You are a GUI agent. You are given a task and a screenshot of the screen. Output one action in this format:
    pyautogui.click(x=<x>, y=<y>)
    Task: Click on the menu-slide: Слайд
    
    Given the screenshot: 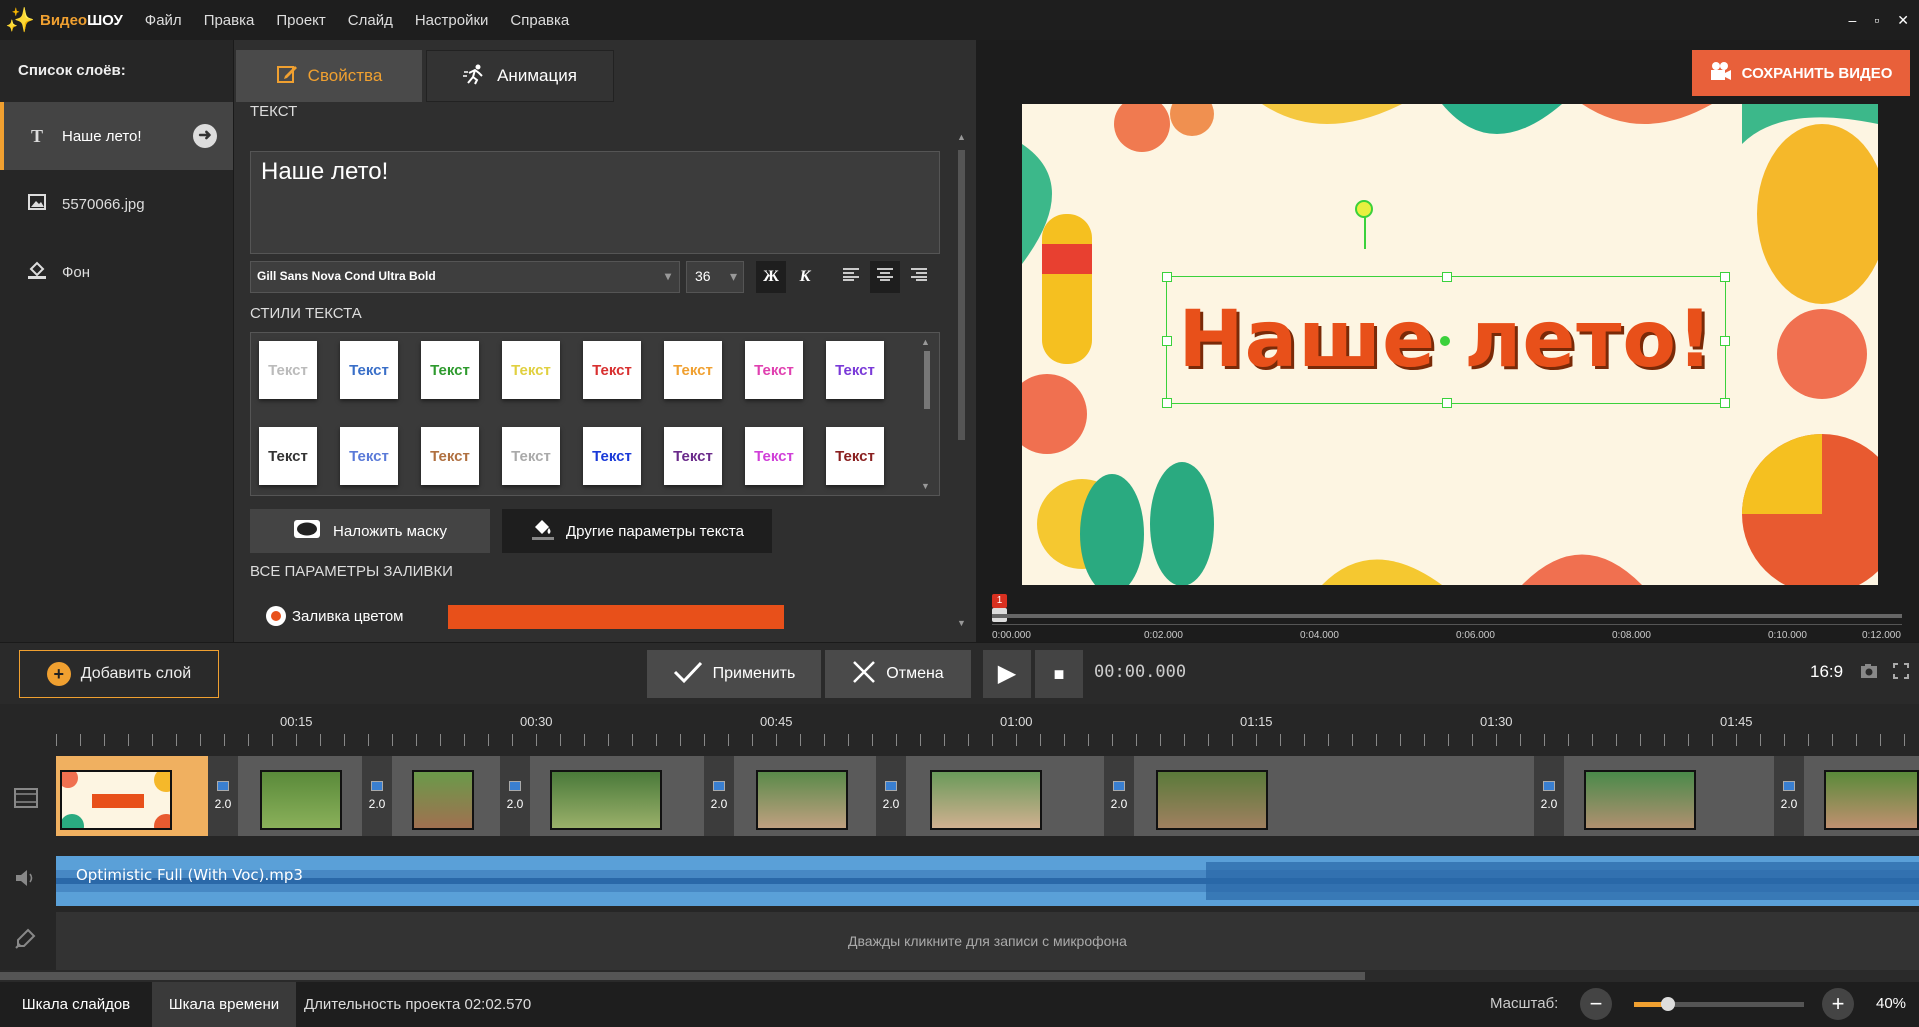 What is the action you would take?
    pyautogui.click(x=370, y=20)
    